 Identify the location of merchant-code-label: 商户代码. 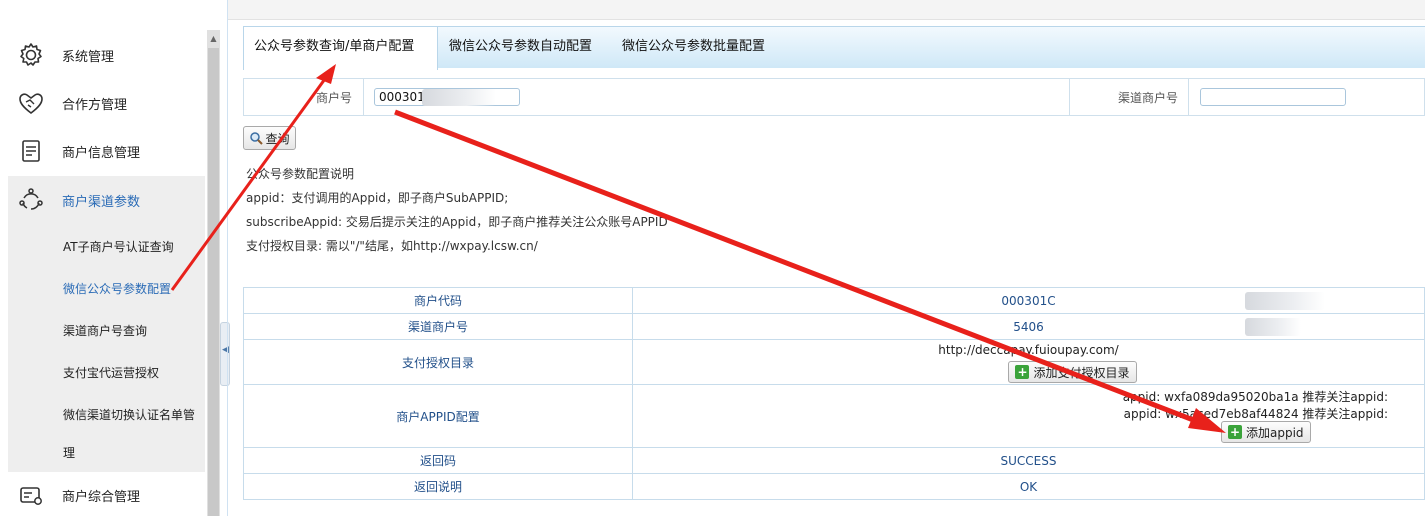
(438, 300).